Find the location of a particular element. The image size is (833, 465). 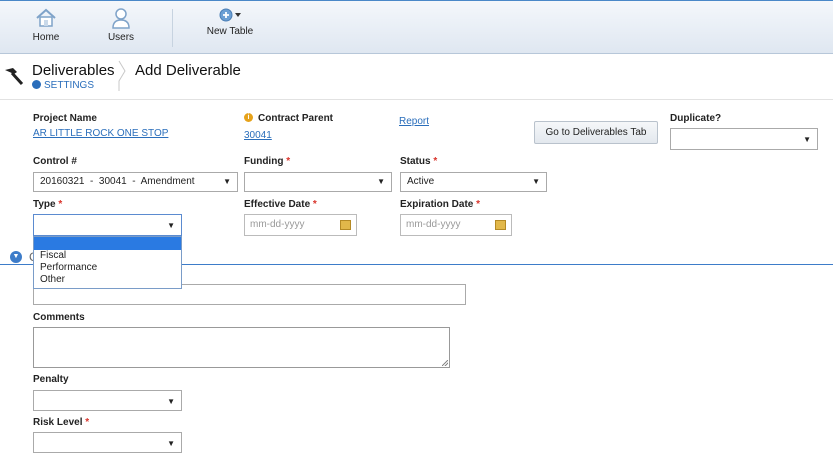

page-title: Add Deliverable is located at coordinates (188, 70).